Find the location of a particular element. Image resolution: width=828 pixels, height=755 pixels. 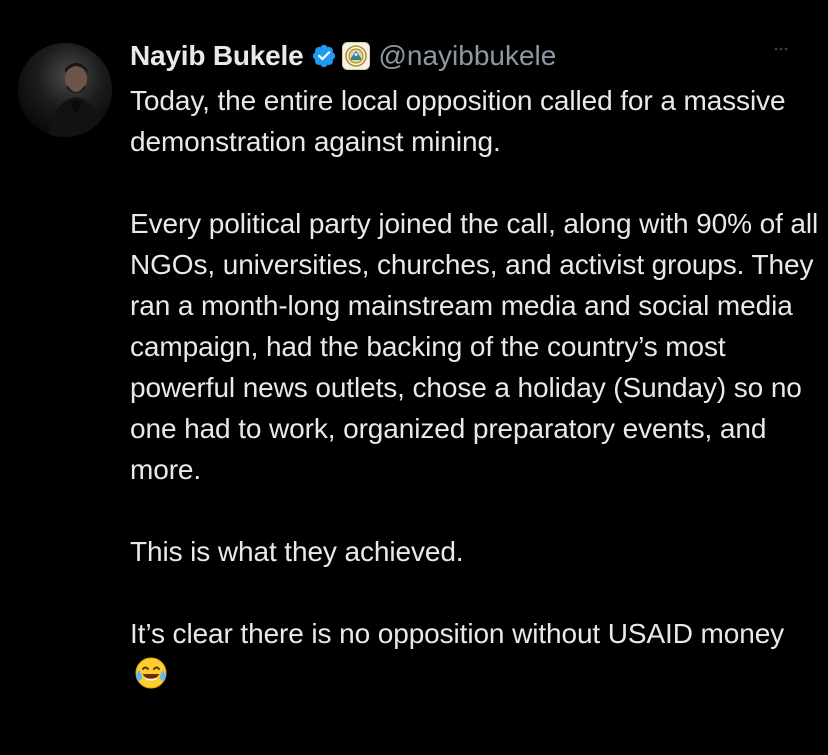

handle: @nayibbukele is located at coordinates (467, 56).